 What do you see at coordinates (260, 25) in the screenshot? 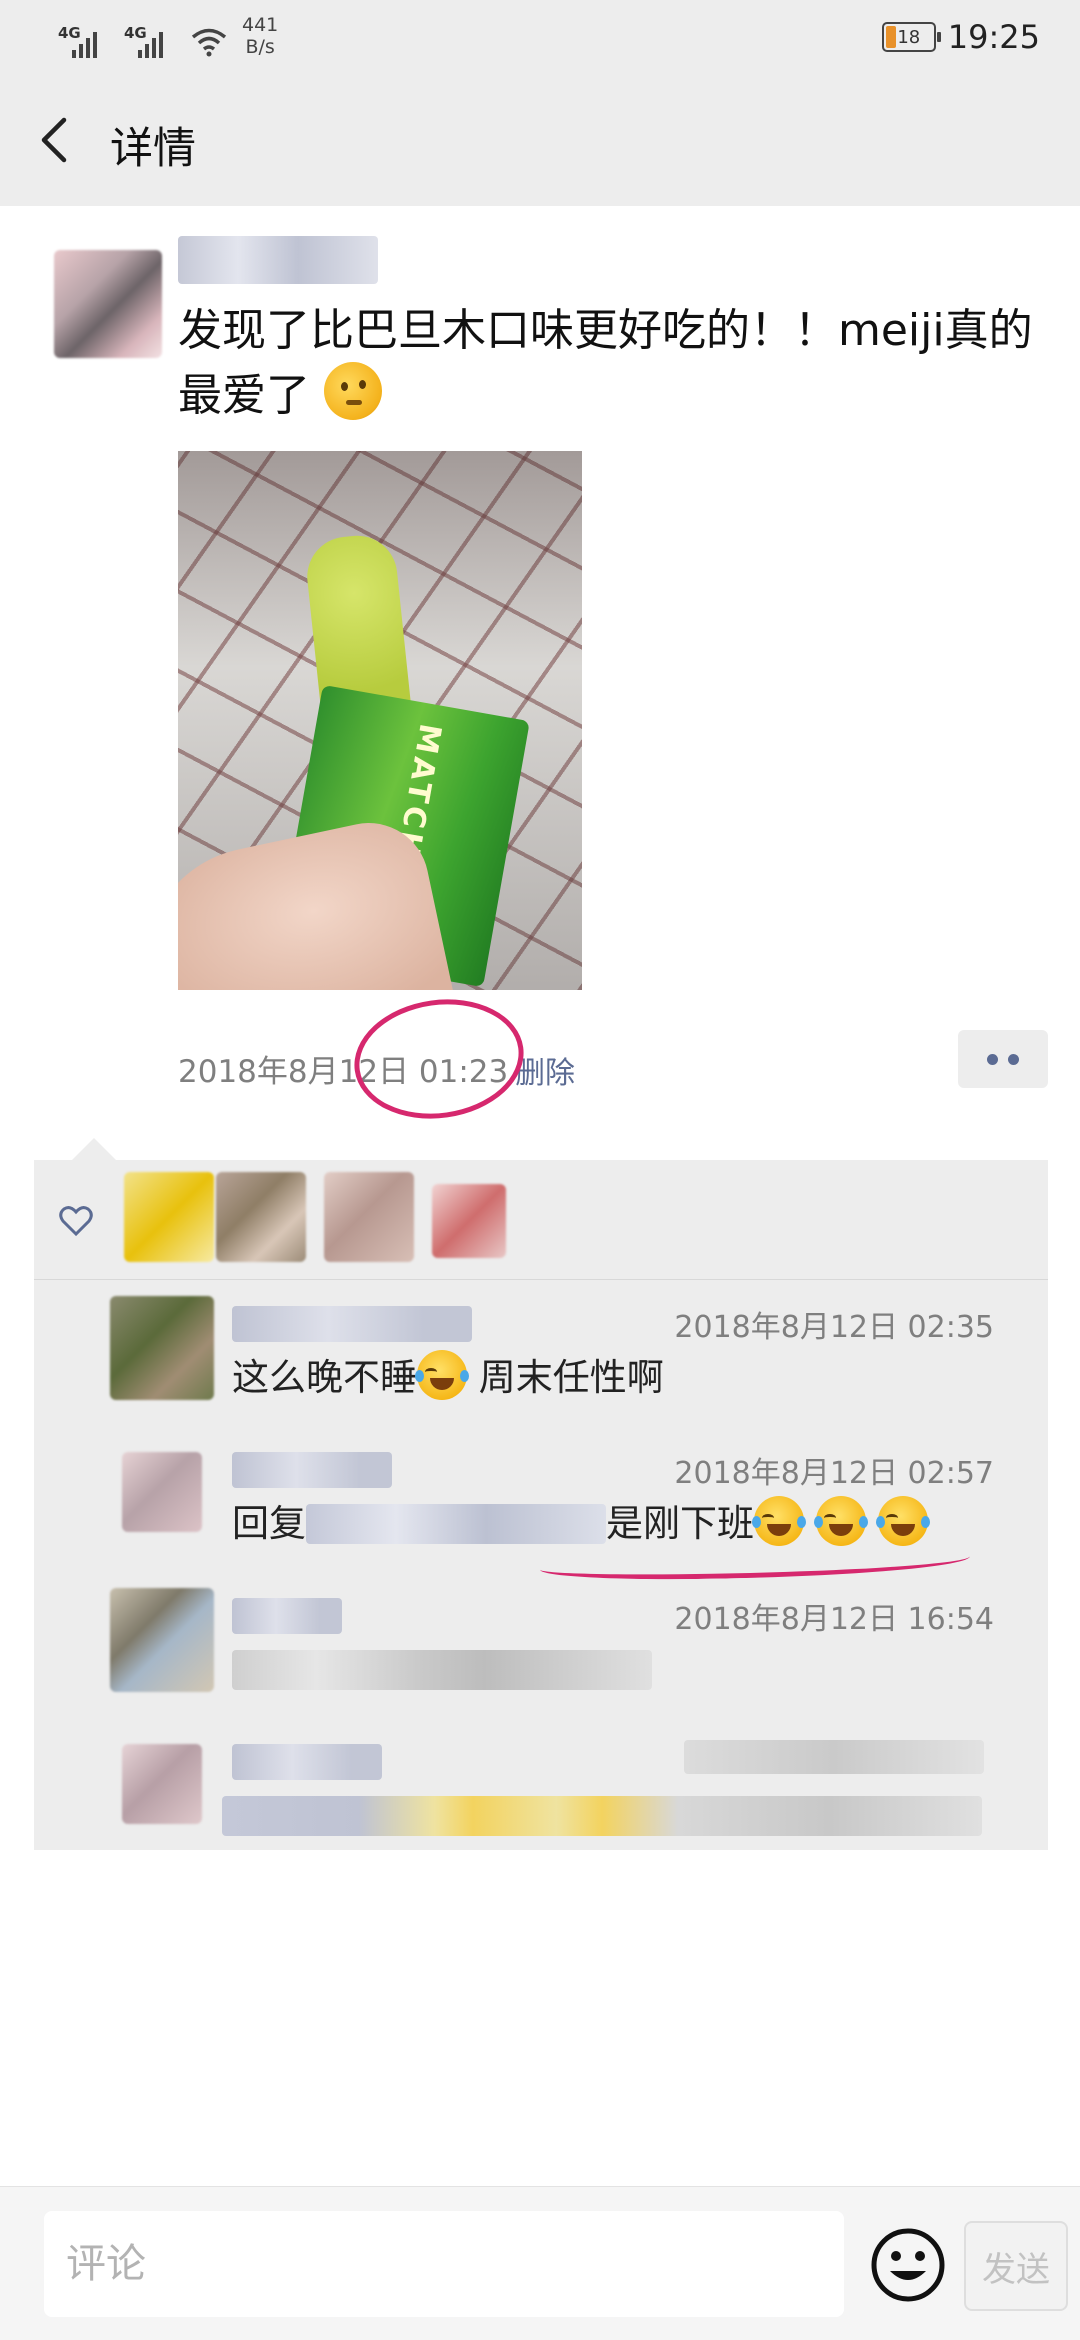
I see `speed-value: 441` at bounding box center [260, 25].